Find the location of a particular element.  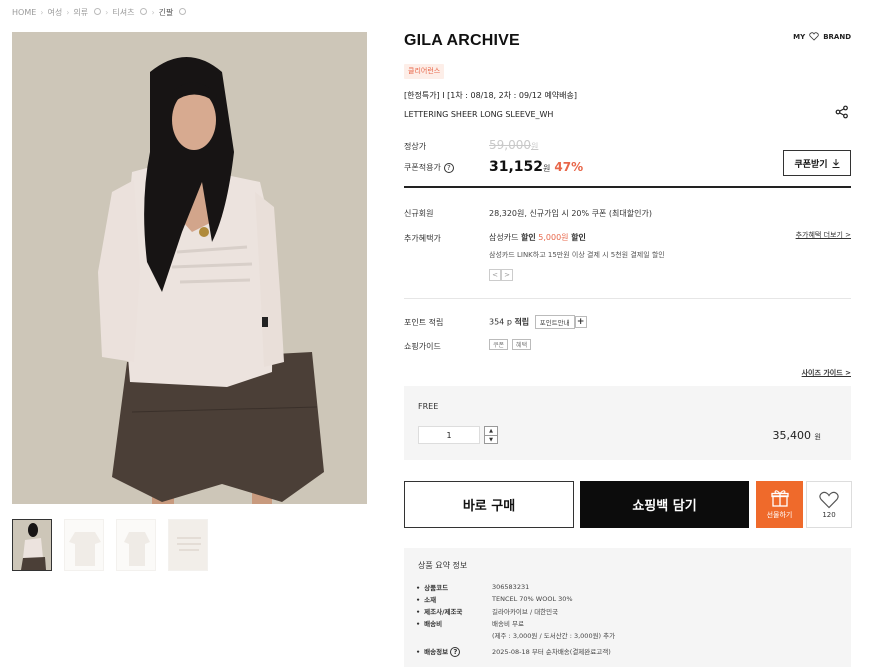

summary-key-text: 배송정보 is located at coordinates (436, 651).